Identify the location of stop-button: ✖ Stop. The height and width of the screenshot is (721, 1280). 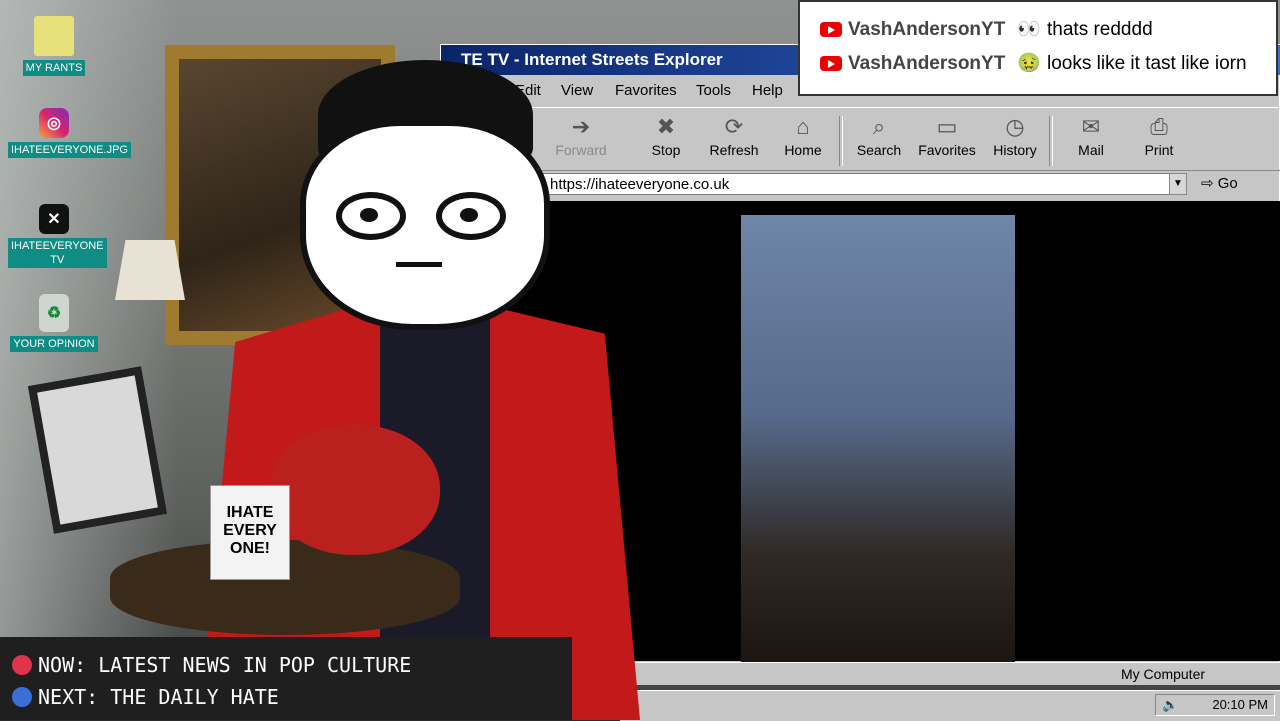
(666, 136).